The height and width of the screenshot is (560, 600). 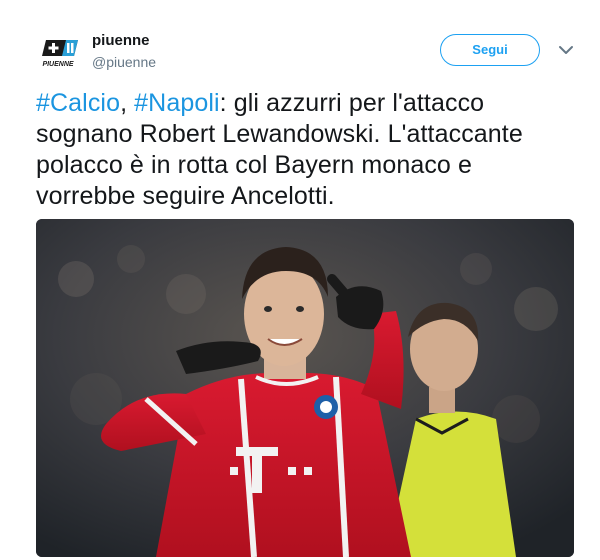 I want to click on piuenne-logo-icon: PIUENNE, so click(x=60, y=54).